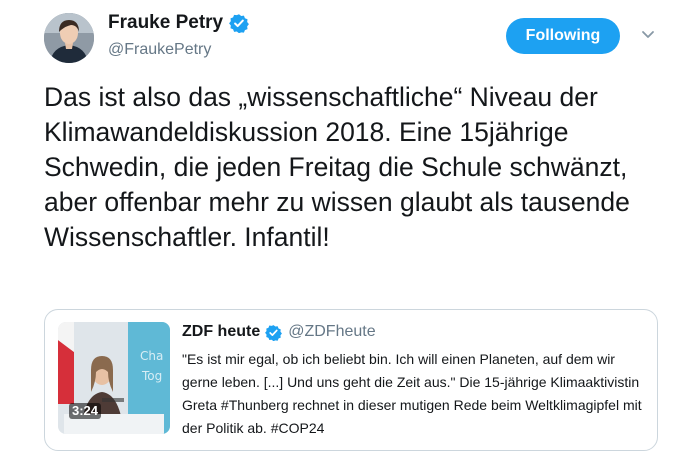 This screenshot has height=453, width=700. I want to click on author-name: Frauke Petry, so click(165, 23).